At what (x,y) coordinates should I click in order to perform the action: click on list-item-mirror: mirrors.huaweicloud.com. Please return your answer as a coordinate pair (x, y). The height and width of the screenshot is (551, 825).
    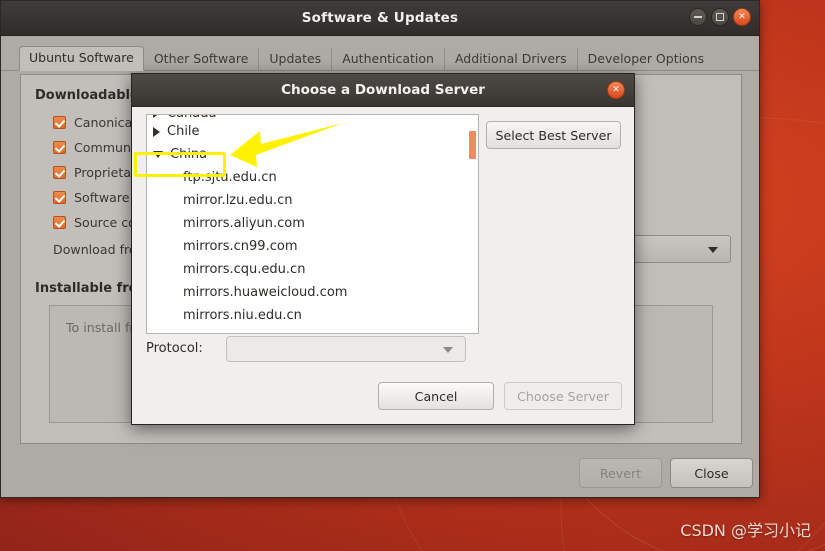
    Looking at the image, I should click on (312, 292).